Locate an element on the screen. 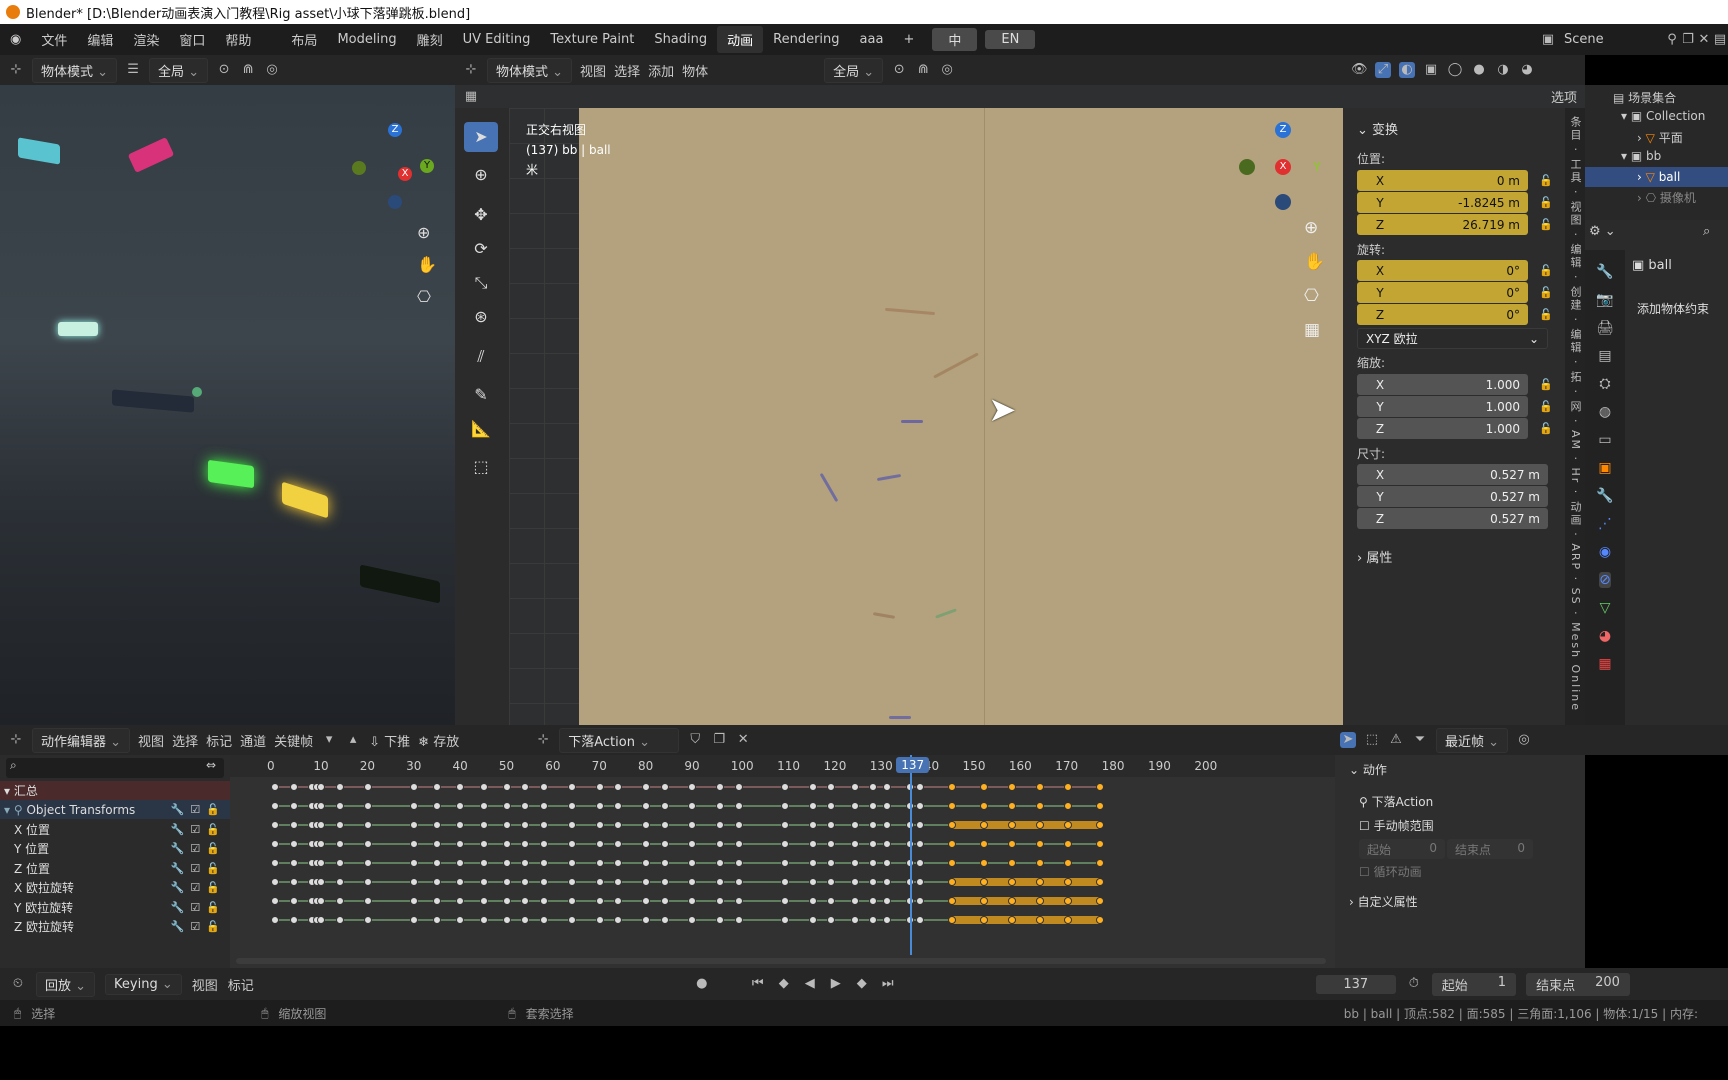  main-menu-view: 视图 is located at coordinates (593, 70).